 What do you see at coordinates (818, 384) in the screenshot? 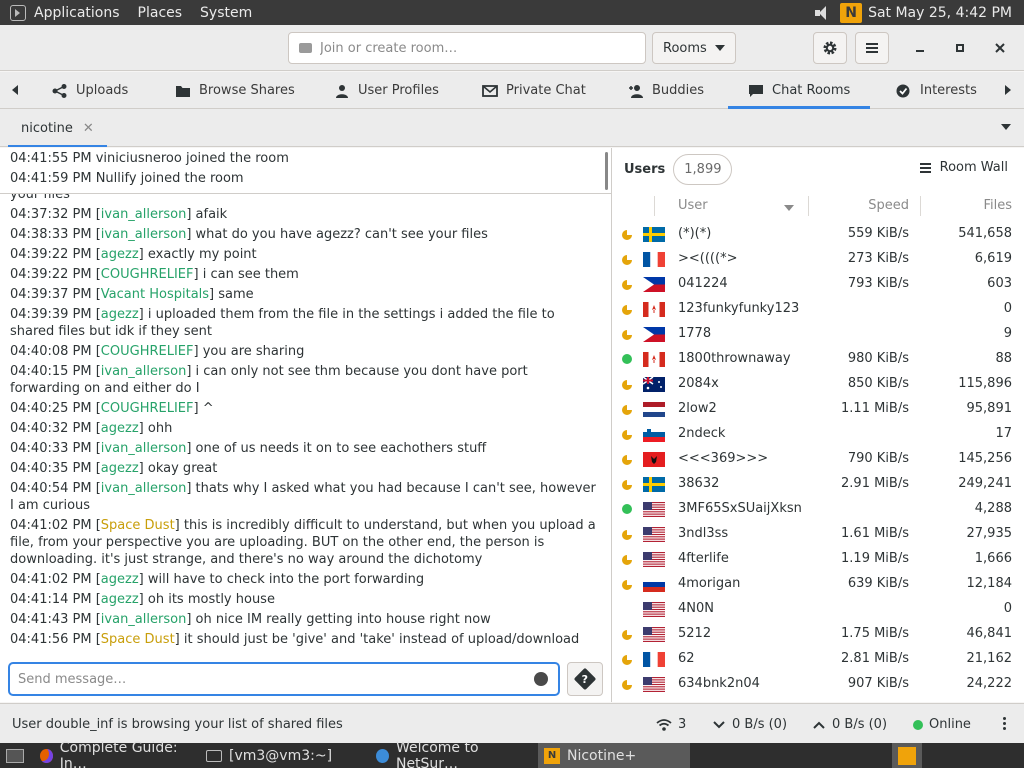
I see `user-row: 2084x 850 KiB/s 115,896` at bounding box center [818, 384].